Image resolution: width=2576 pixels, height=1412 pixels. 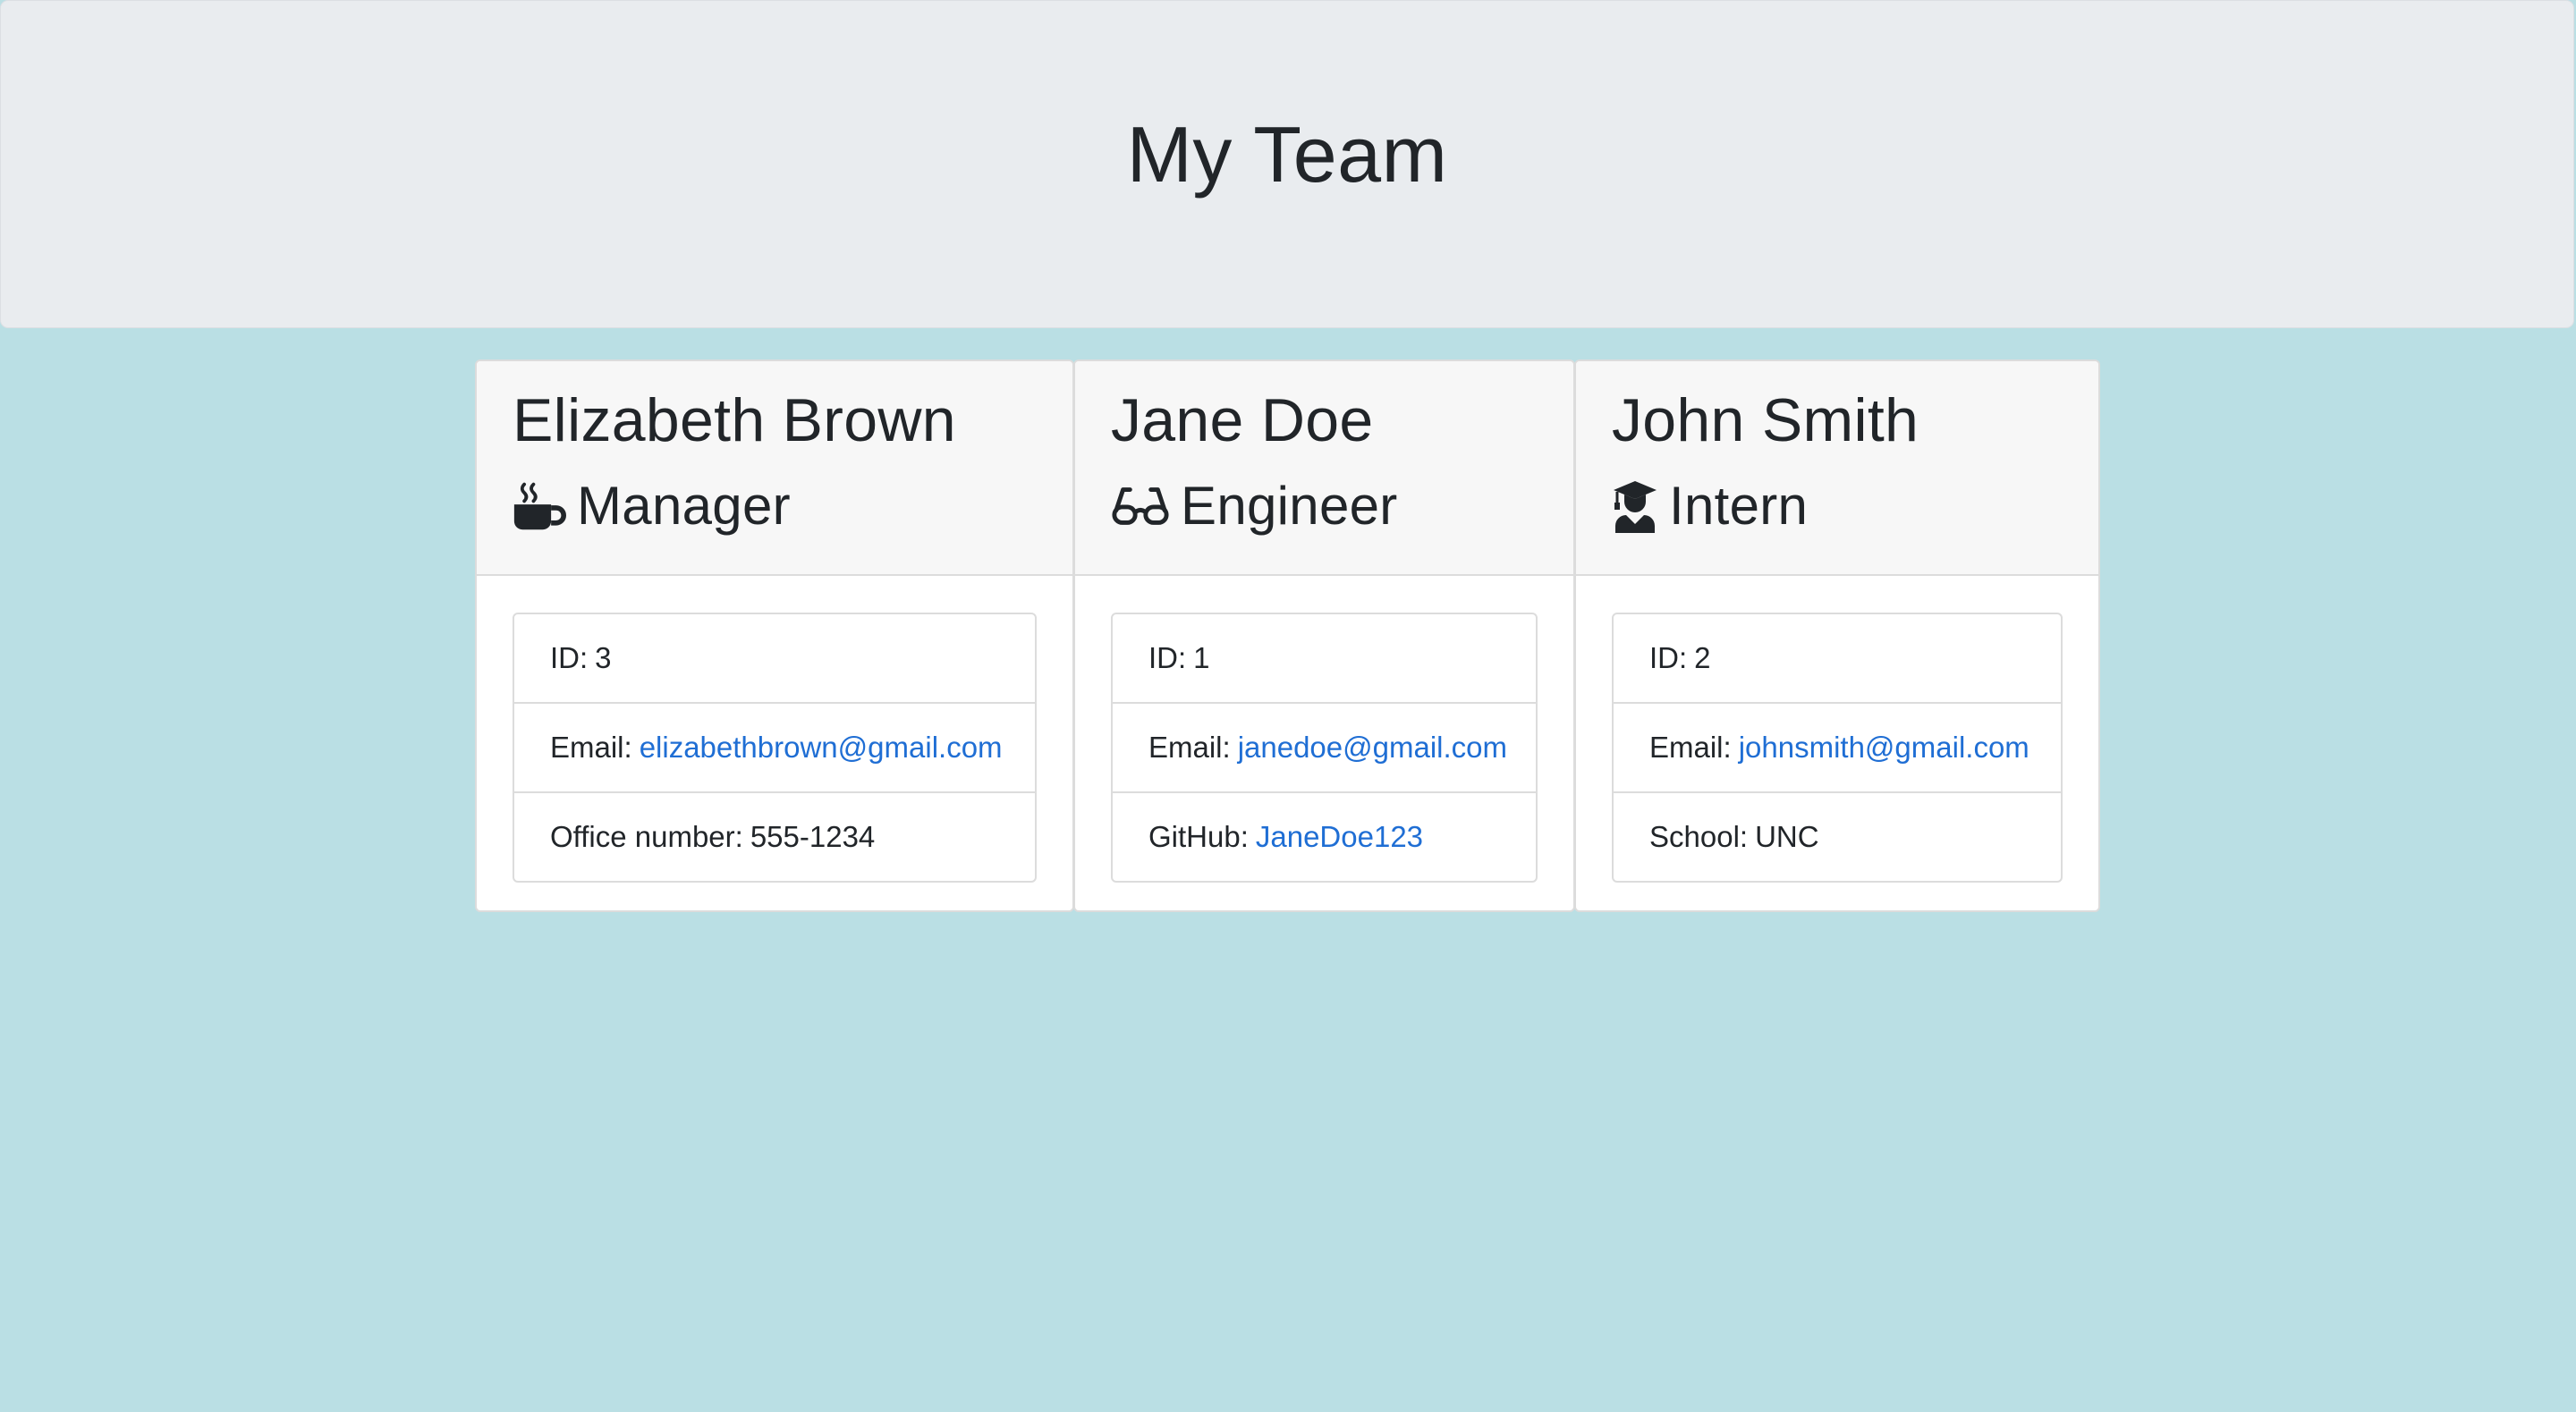 I want to click on page-title: My Team, so click(x=1287, y=155).